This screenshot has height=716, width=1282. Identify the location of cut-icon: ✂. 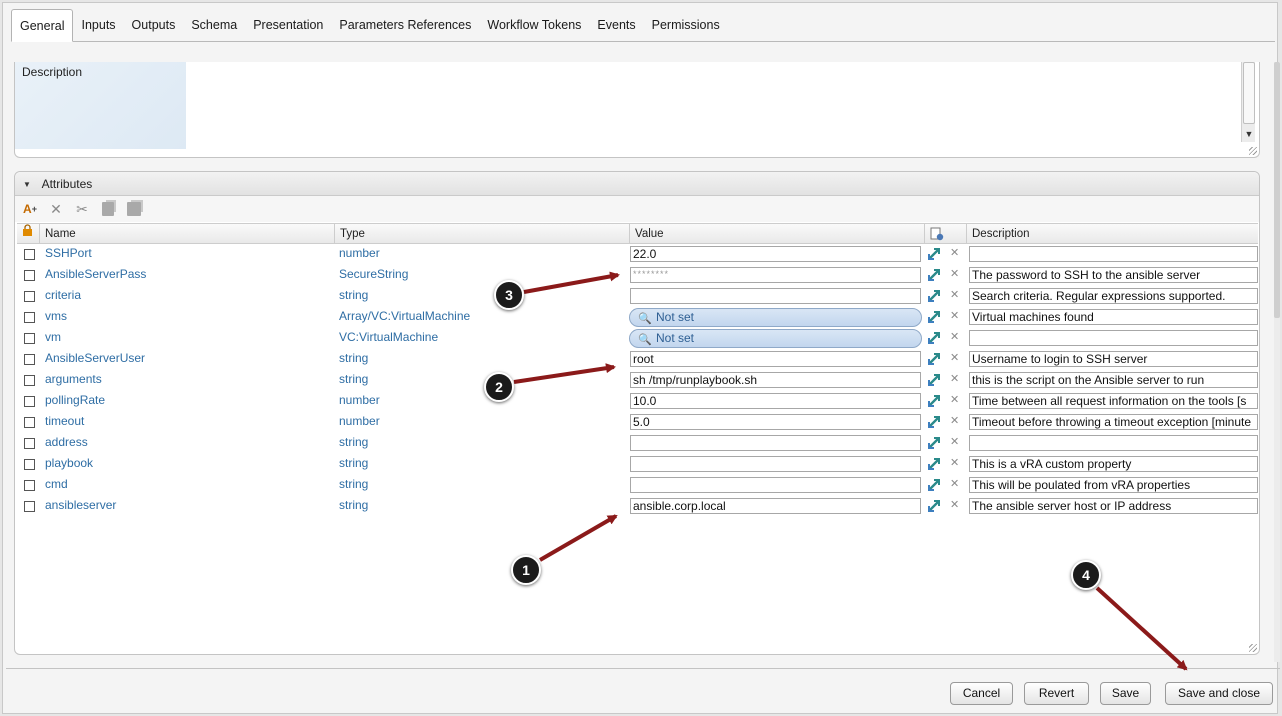
(82, 209).